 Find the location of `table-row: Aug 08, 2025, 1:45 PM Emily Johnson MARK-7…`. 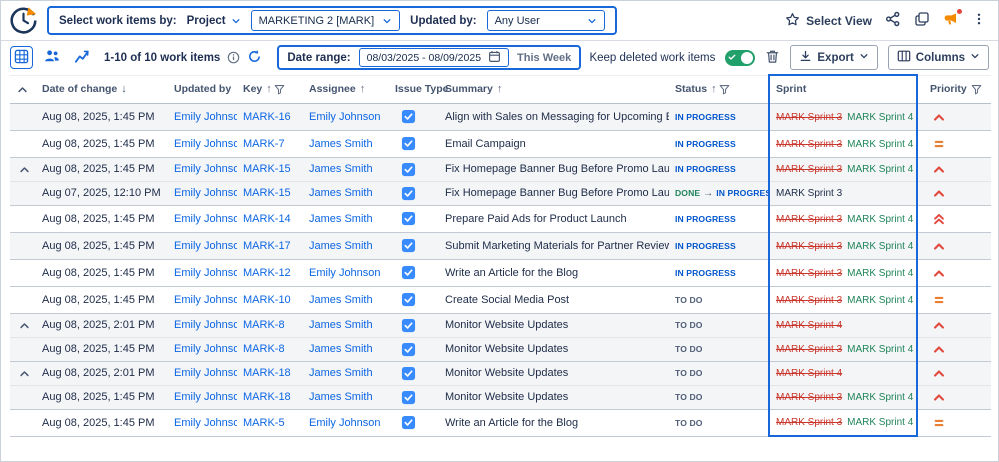

table-row: Aug 08, 2025, 1:45 PM Emily Johnson MARK-7… is located at coordinates (500, 143).